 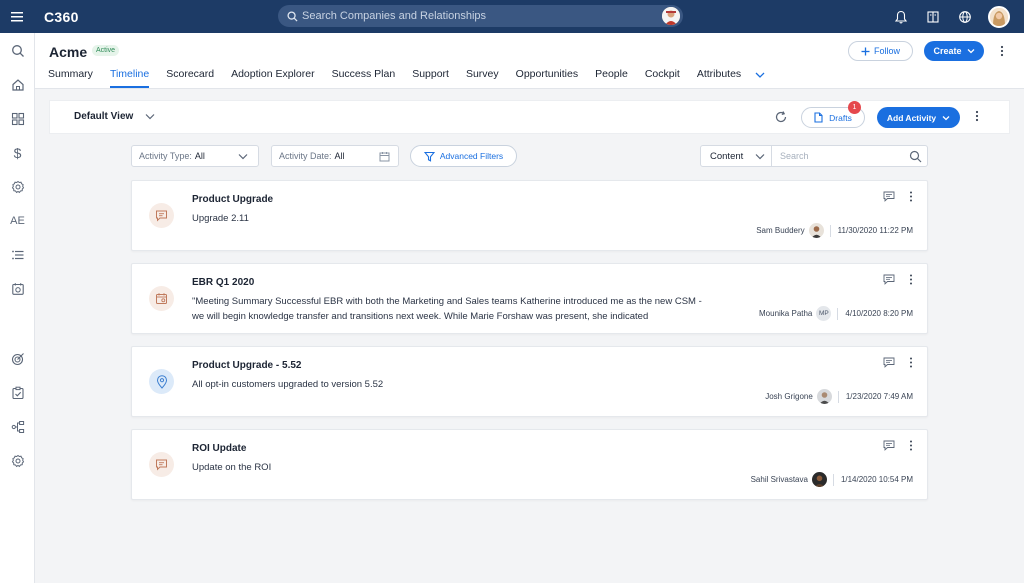 I want to click on tab-cockpit: Cockpit, so click(x=662, y=78).